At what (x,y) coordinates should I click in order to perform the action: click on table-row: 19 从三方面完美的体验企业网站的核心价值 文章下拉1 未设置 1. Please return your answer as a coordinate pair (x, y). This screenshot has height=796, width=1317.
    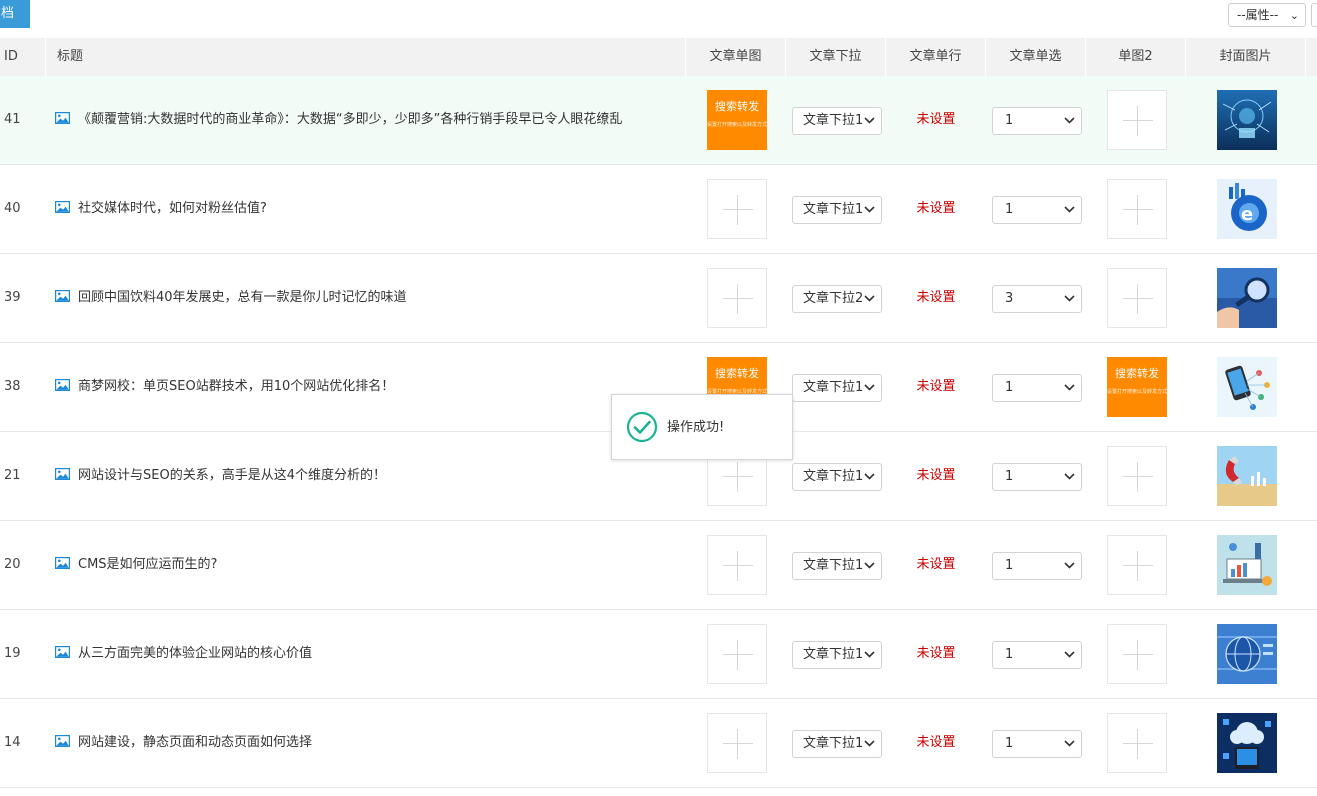
    Looking at the image, I should click on (658, 654).